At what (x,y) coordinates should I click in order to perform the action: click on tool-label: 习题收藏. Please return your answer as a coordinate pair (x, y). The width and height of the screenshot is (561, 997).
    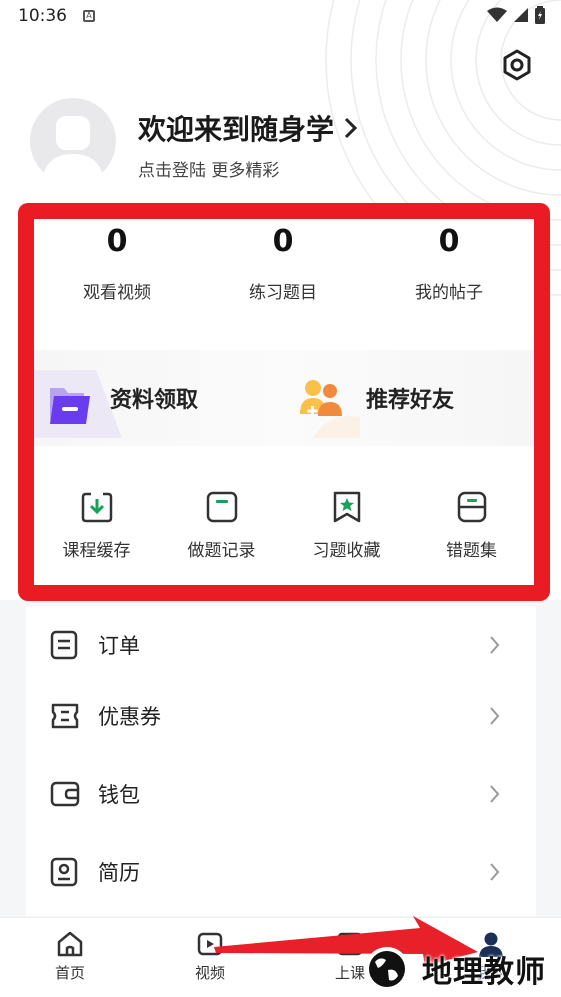
    Looking at the image, I should click on (346, 551).